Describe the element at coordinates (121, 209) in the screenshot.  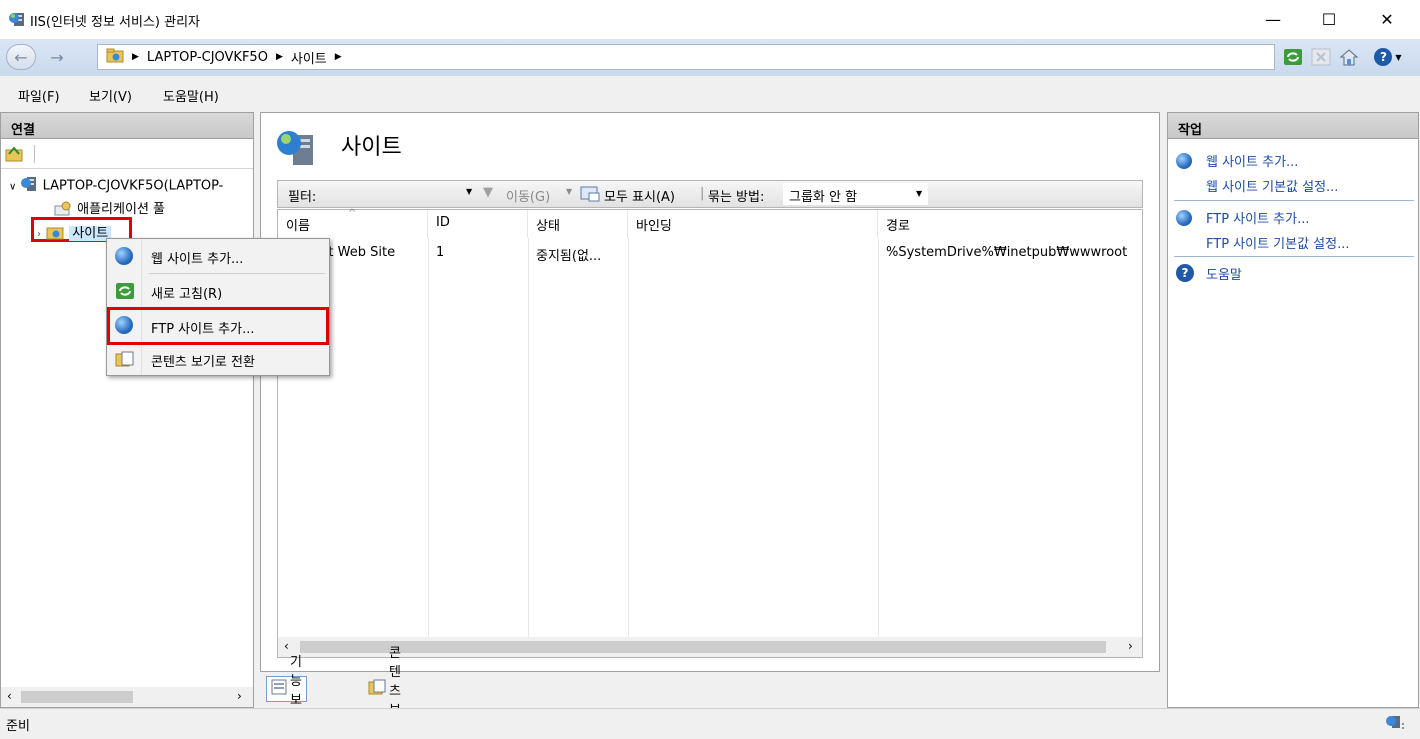
I see `tree-app-pools-label: 애플리케이션 풀` at that location.